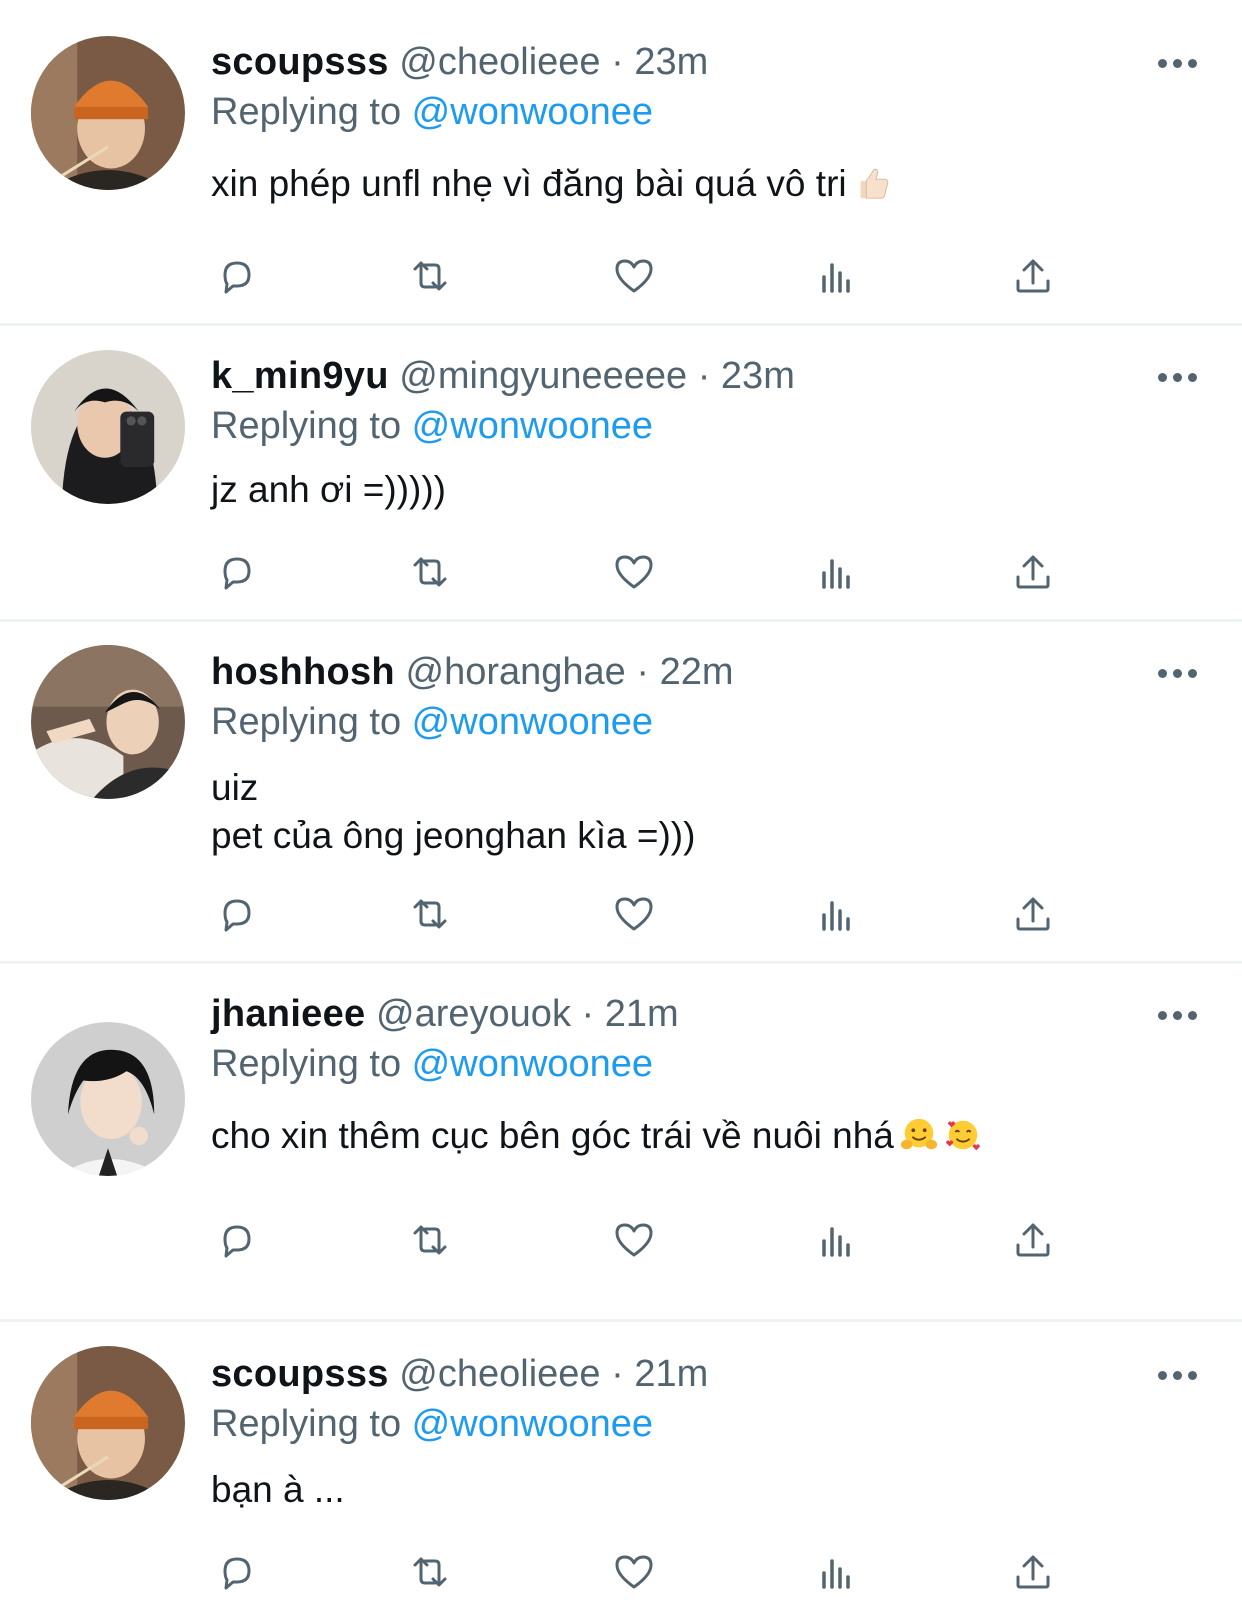 This screenshot has width=1242, height=1623. I want to click on handle-time: @cheolieee · 23m, so click(554, 62).